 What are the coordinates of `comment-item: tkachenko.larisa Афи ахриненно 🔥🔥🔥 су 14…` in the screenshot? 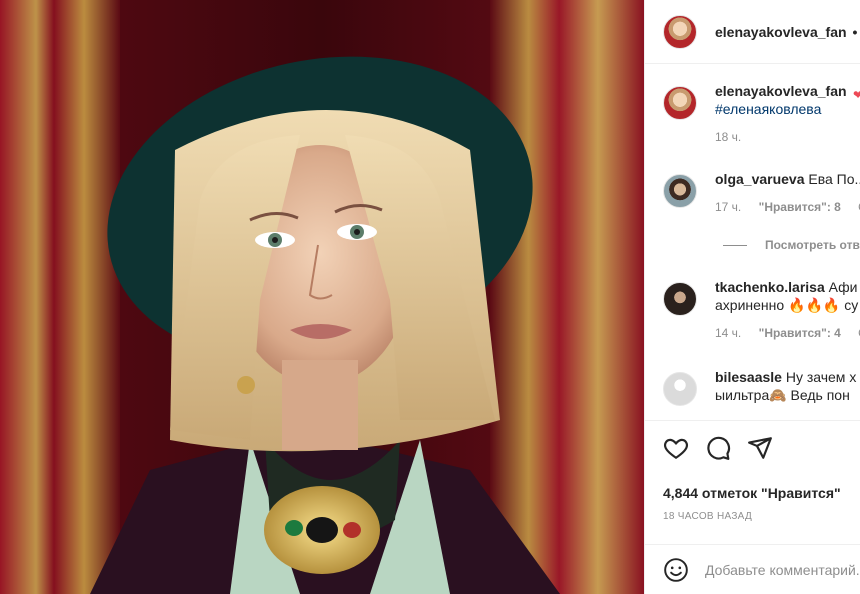 It's located at (761, 310).